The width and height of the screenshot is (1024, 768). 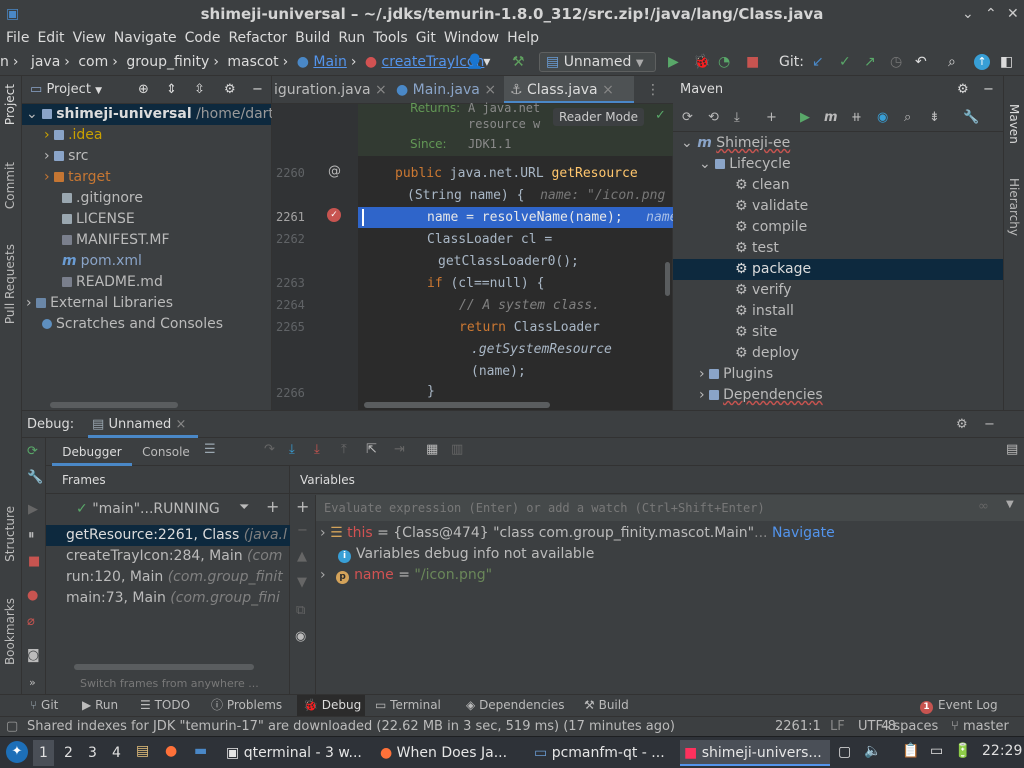 I want to click on frame-row: createTrayIcon:284, Main (com, so click(x=168, y=556).